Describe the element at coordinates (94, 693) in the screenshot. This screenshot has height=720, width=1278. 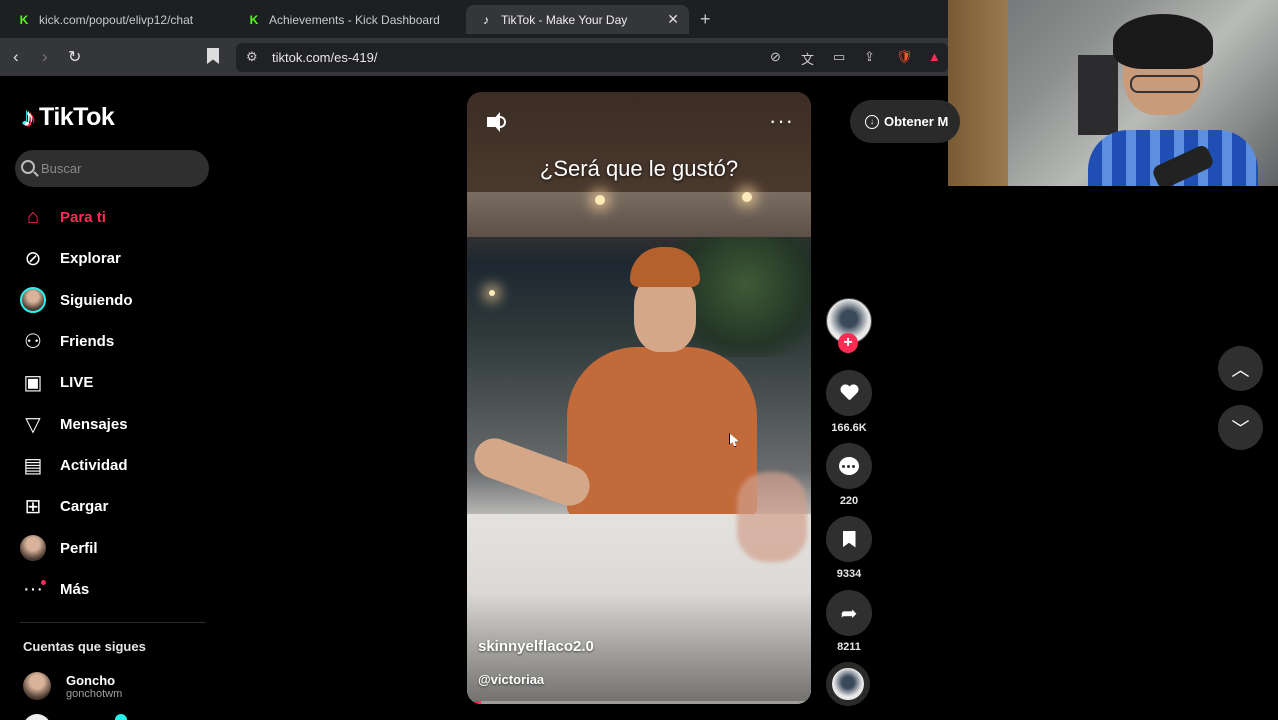
I see `account-handle: gonchotwm` at that location.